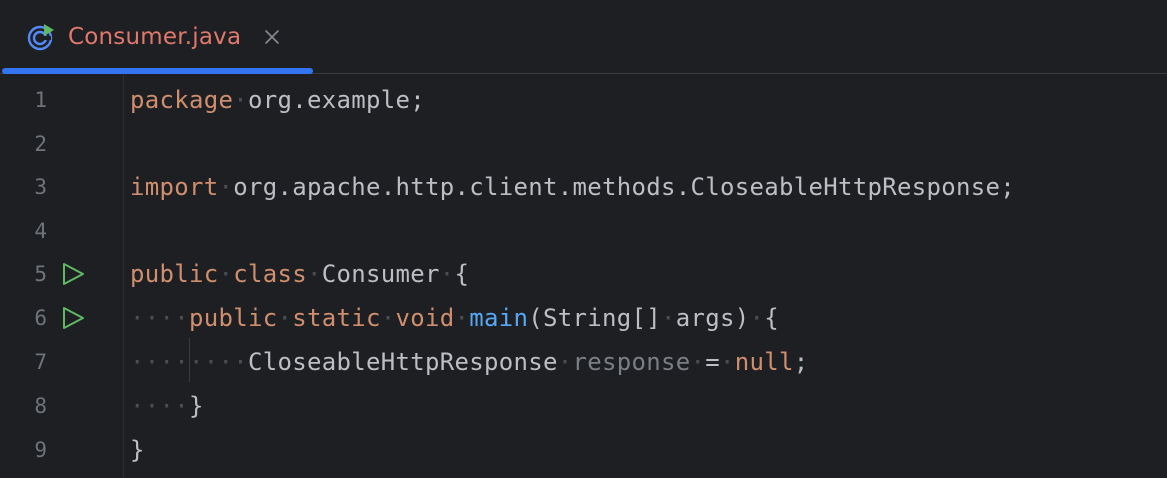  I want to click on java-class-icon, so click(40, 37).